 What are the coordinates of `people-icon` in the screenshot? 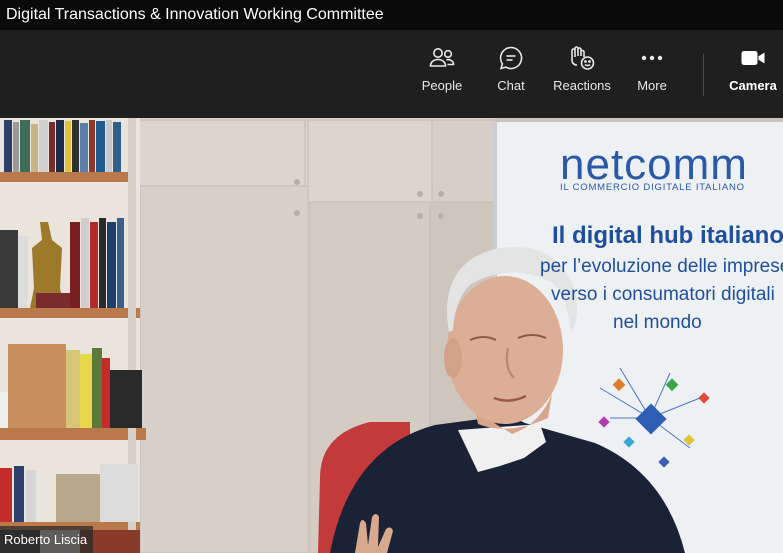 It's located at (442, 57).